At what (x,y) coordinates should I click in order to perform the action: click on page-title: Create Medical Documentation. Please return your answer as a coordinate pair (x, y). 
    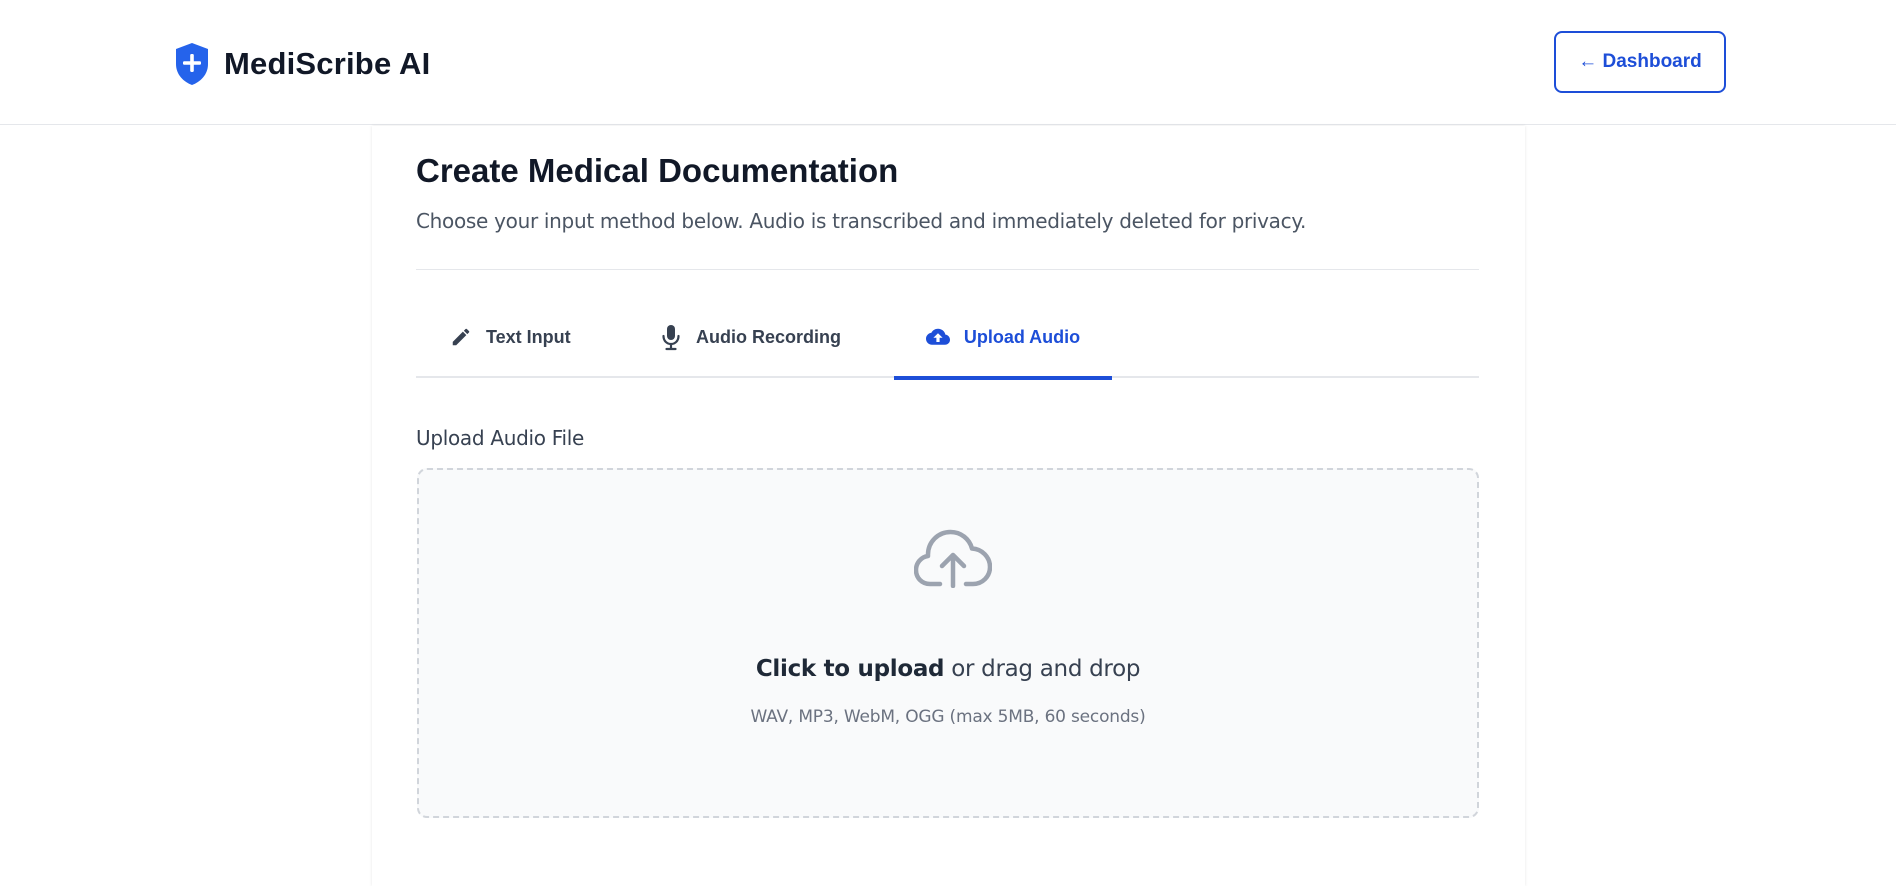
    Looking at the image, I should click on (657, 170).